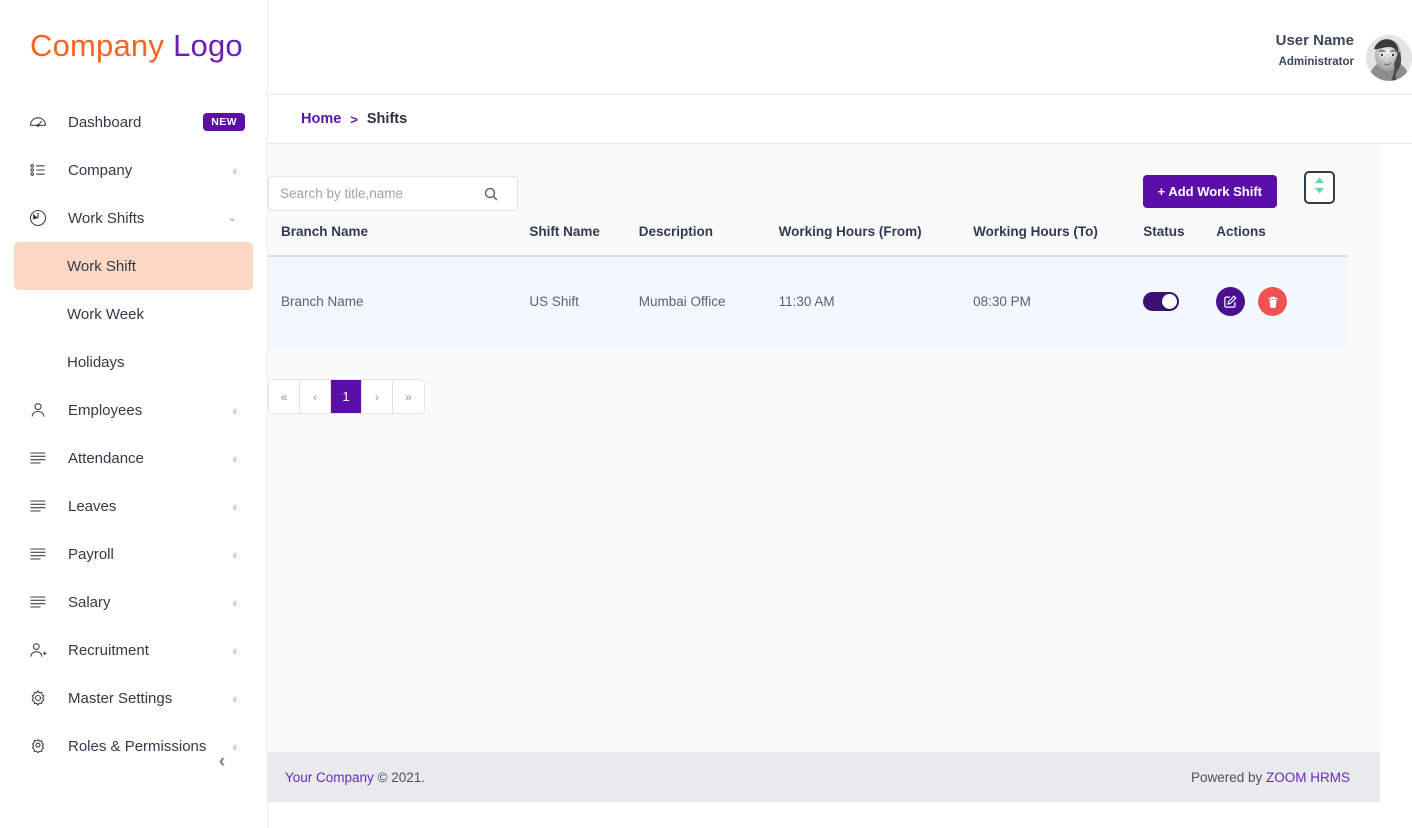 Image resolution: width=1412 pixels, height=828 pixels. What do you see at coordinates (133, 698) in the screenshot?
I see `sidebar-item-master-settings: Master Settings ‹` at bounding box center [133, 698].